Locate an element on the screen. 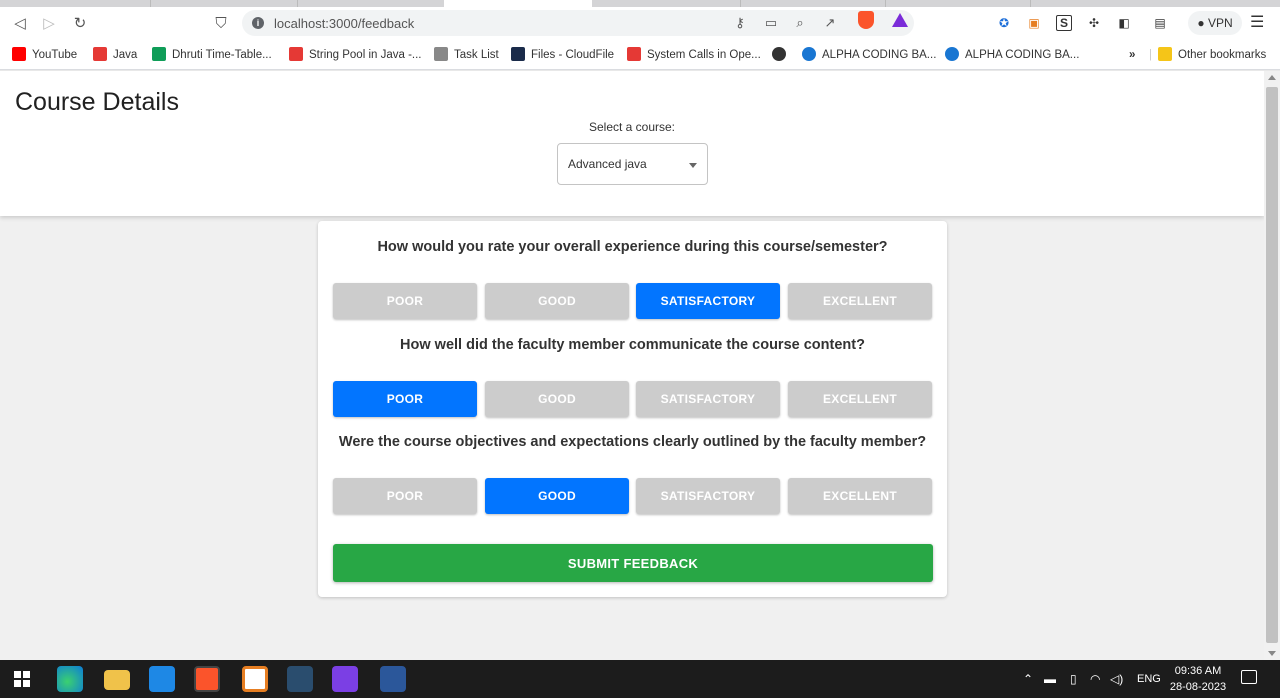  share-icon: ↗ is located at coordinates (830, 23).